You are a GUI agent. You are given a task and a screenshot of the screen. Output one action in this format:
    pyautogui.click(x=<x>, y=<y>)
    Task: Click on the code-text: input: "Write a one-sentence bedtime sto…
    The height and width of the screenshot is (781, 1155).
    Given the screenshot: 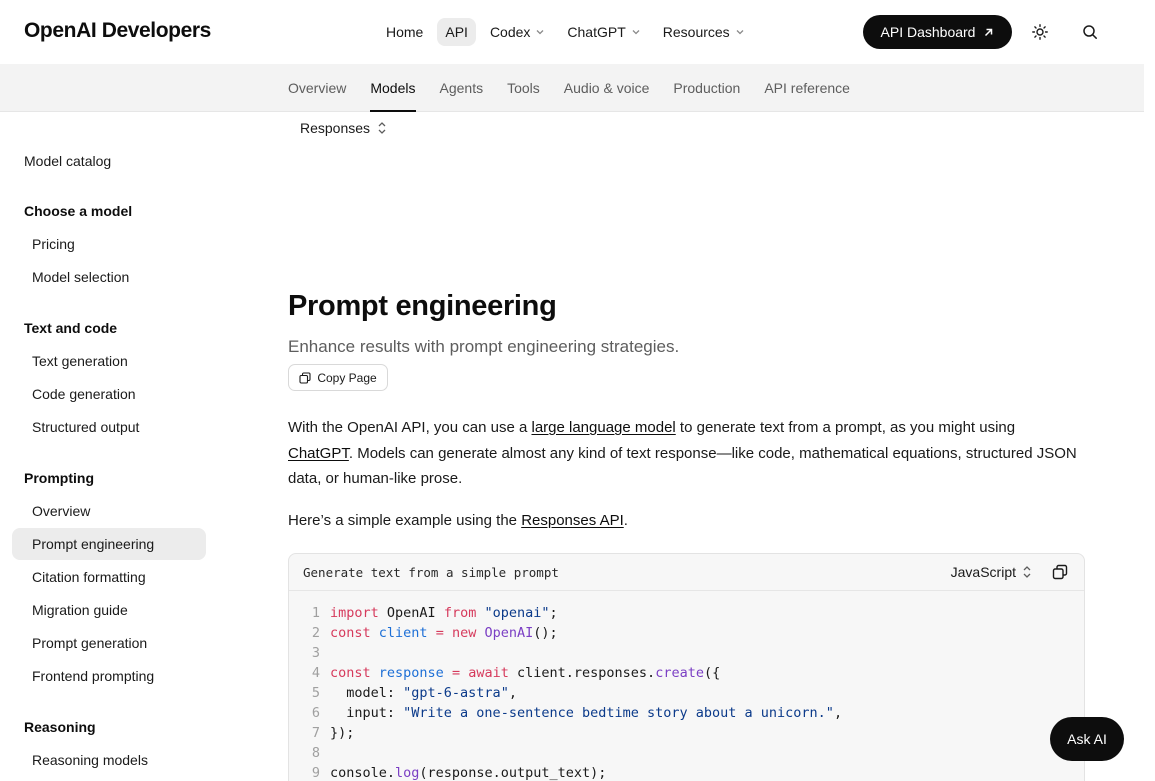 What is the action you would take?
    pyautogui.click(x=586, y=713)
    